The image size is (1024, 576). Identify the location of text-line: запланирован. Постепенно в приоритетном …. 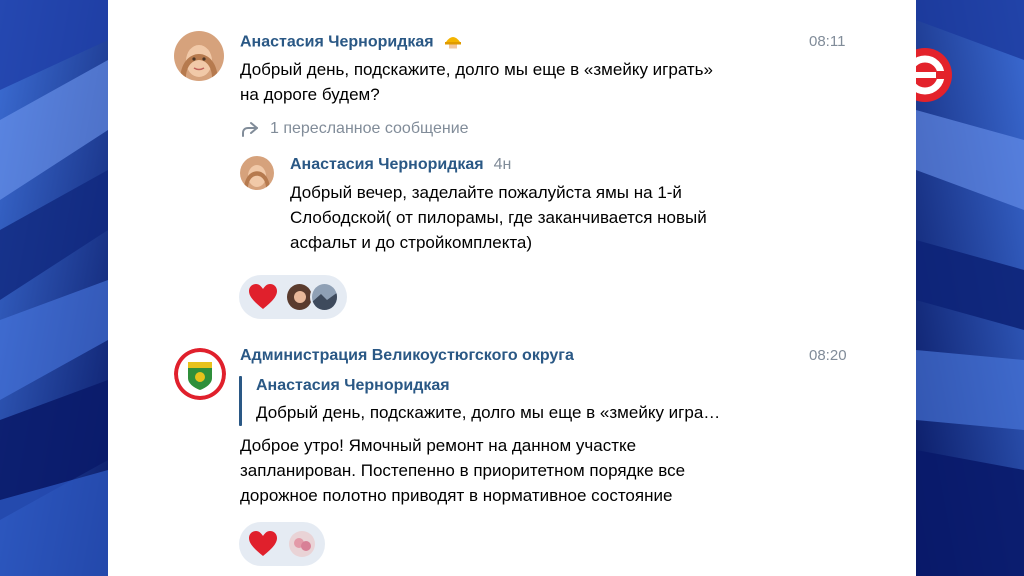
(463, 470).